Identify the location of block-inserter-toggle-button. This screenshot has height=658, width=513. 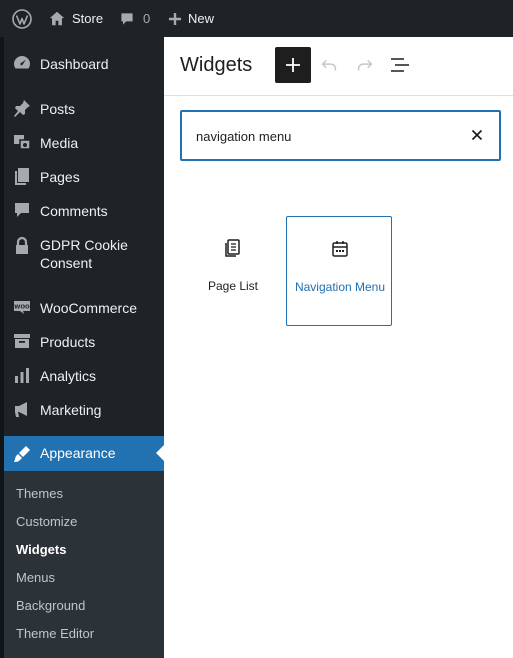
(293, 65).